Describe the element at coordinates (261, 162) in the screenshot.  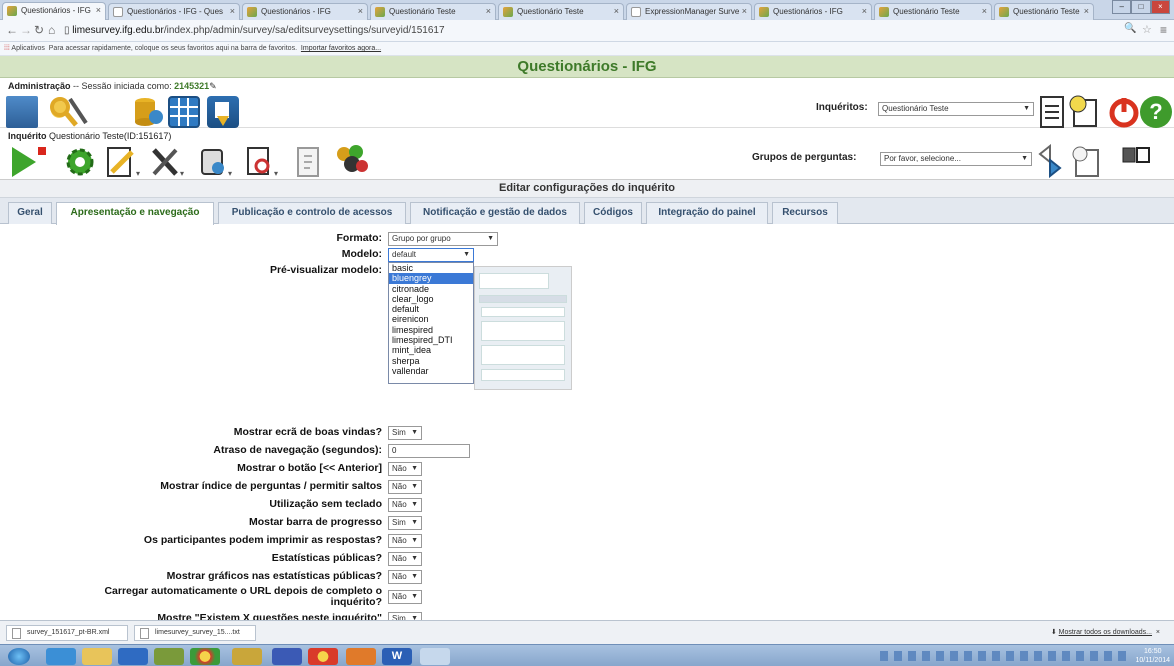
I see `responses-browse-icon: ▾` at that location.